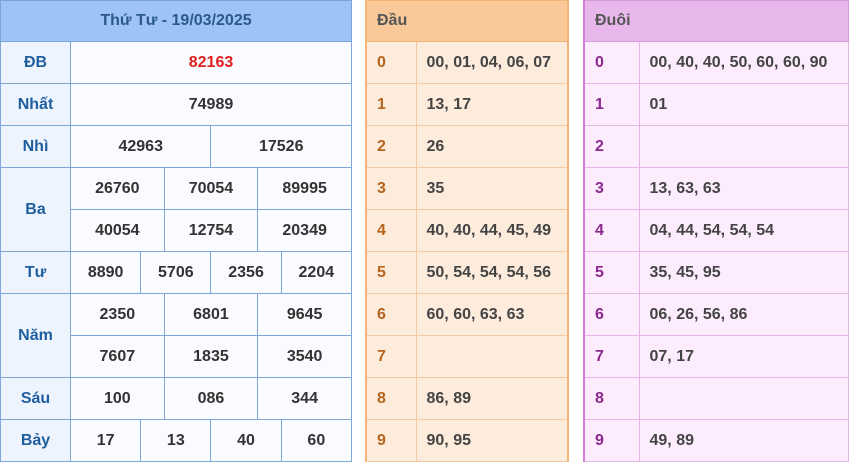 This screenshot has width=849, height=462. Describe the element at coordinates (211, 314) in the screenshot. I see `prize-value: 6801` at that location.